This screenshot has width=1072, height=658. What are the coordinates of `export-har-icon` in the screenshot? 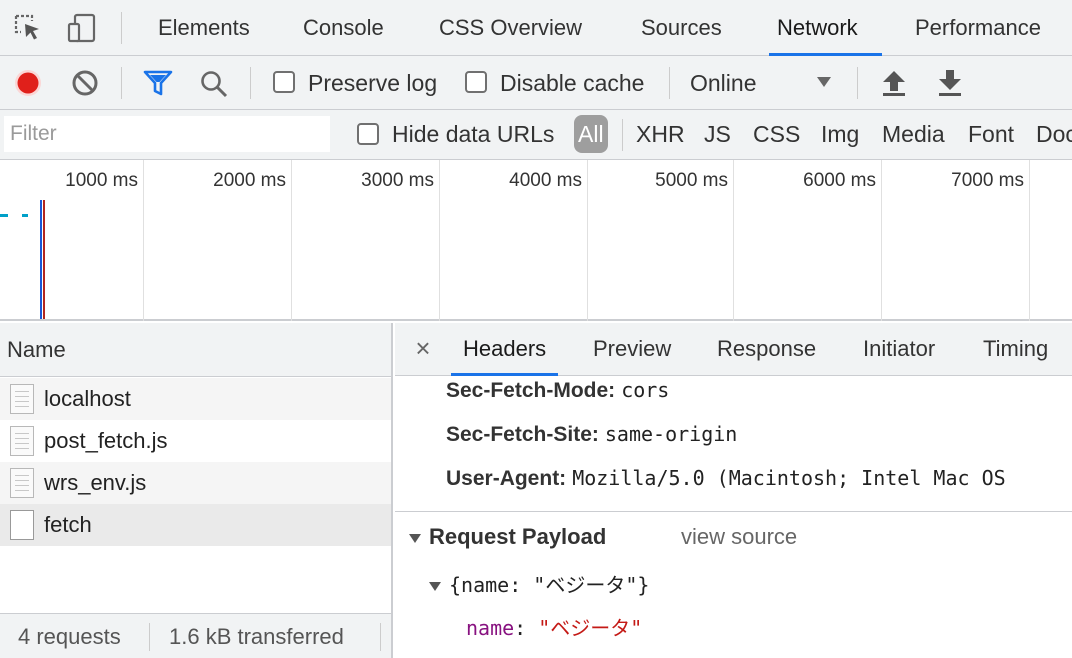 It's located at (950, 83).